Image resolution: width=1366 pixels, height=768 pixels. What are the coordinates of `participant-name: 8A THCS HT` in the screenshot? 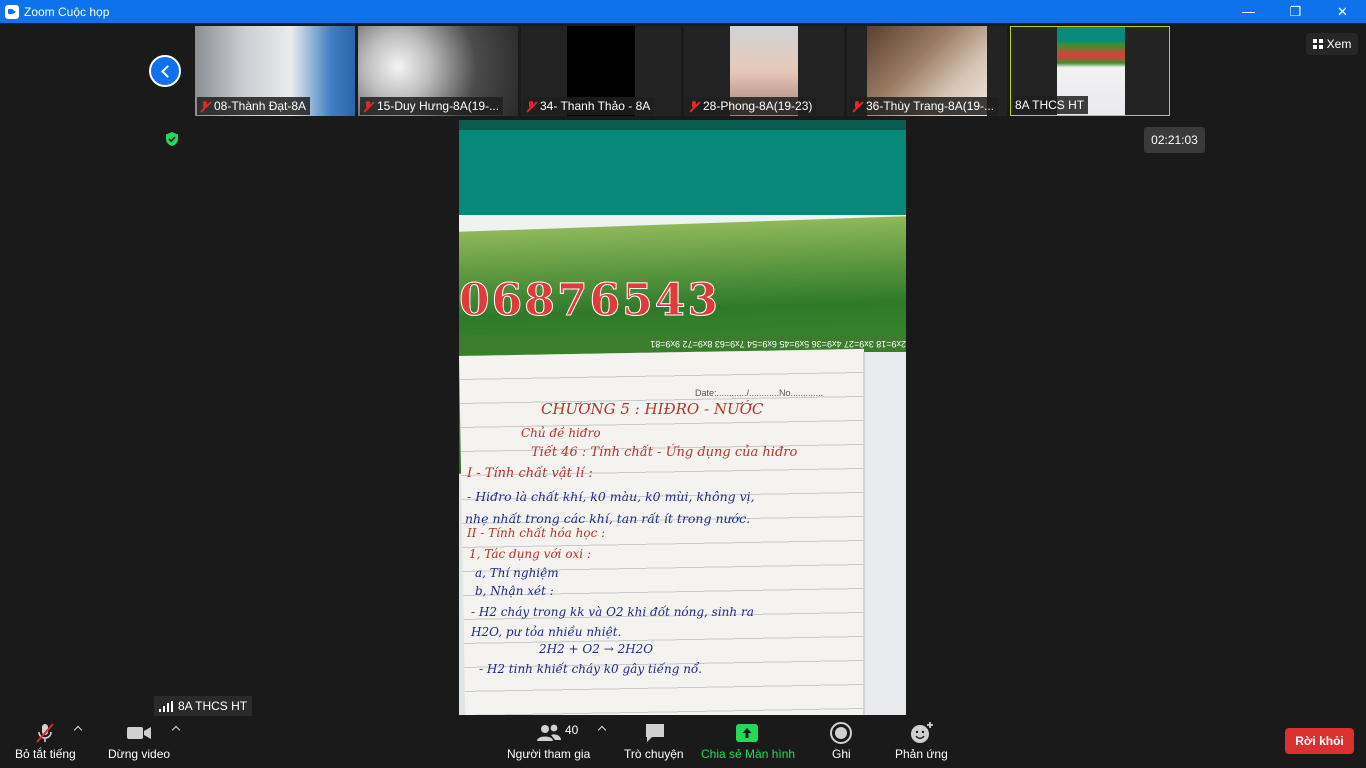 It's located at (1050, 105).